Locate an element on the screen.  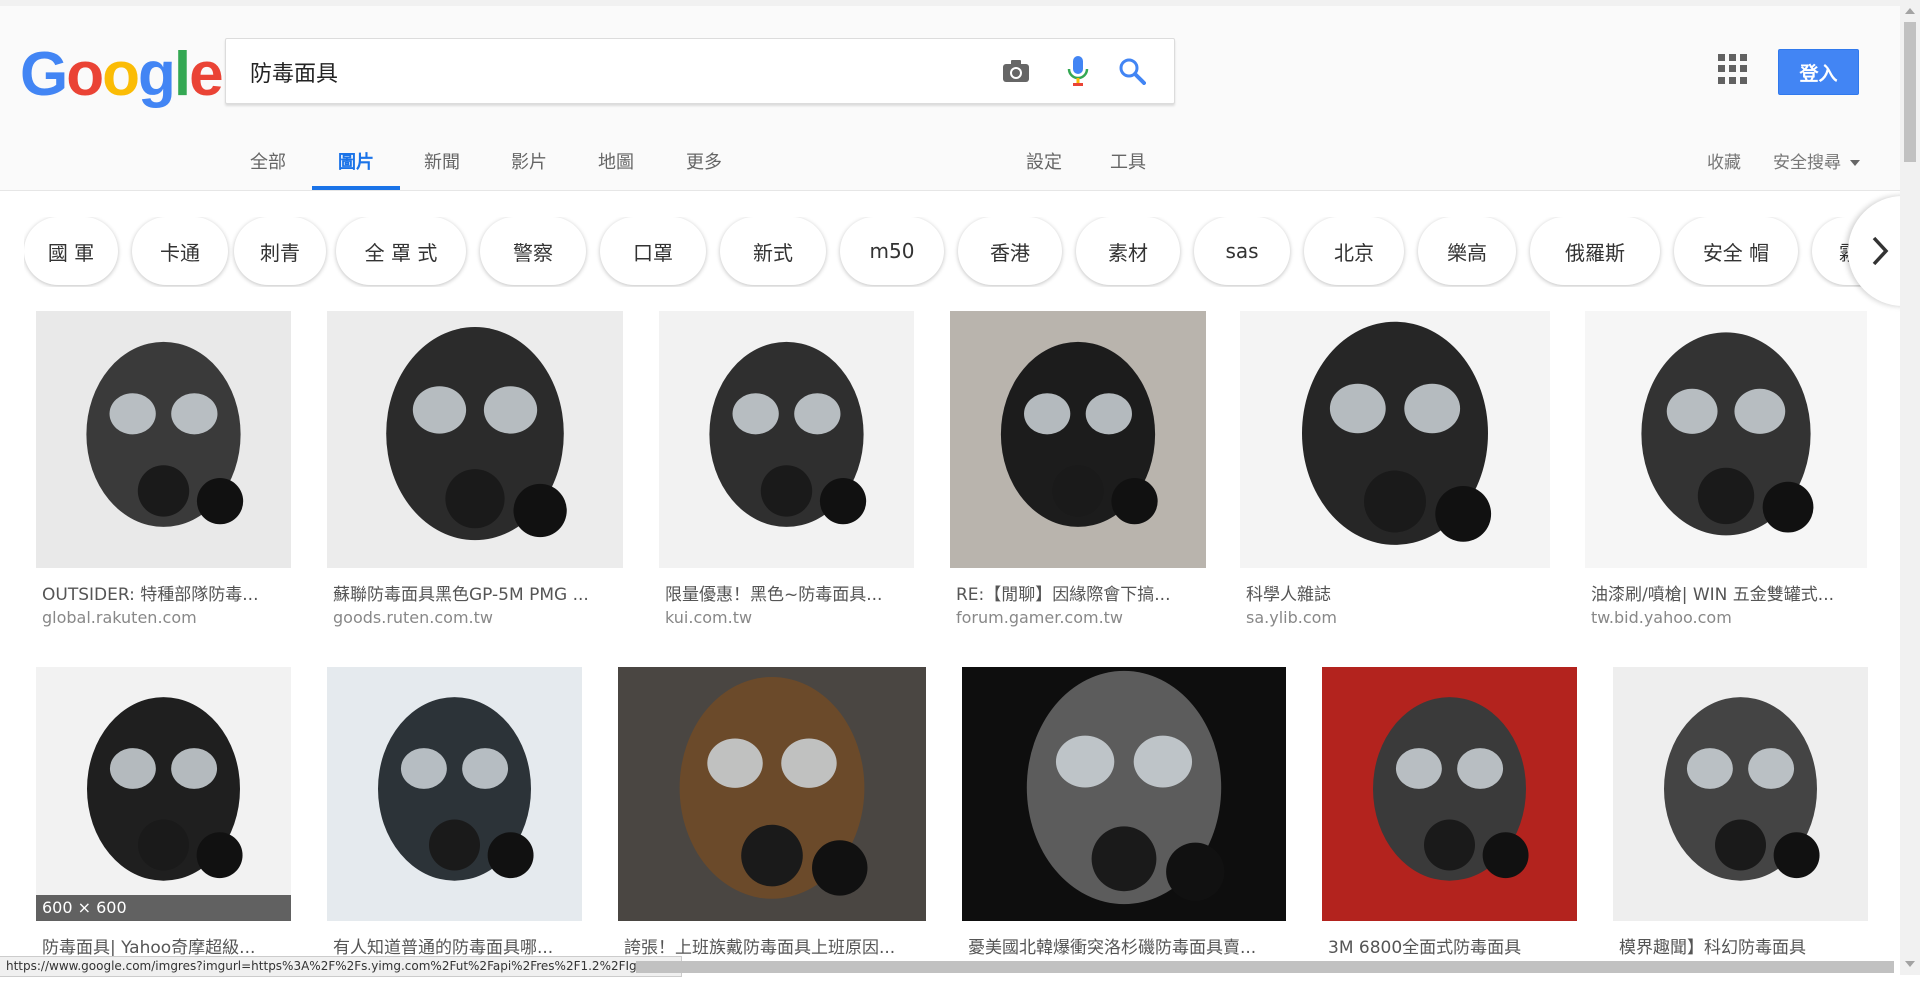
tab-videos: 影片 is located at coordinates (529, 164).